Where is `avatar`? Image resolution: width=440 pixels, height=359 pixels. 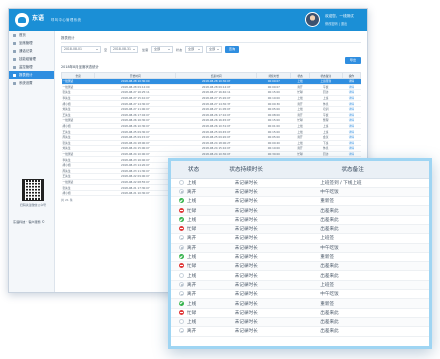
avatar is located at coordinates (312, 19).